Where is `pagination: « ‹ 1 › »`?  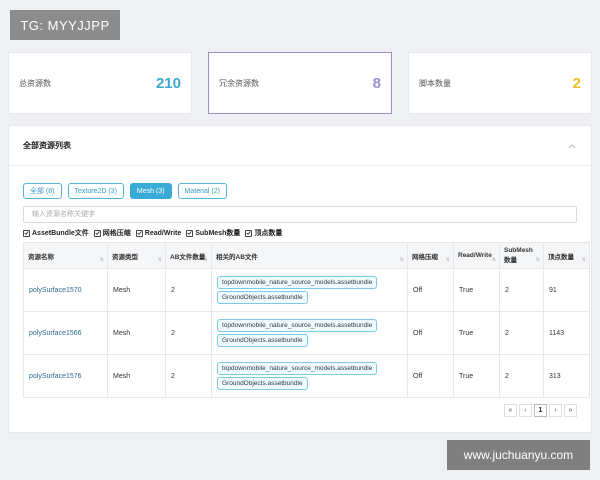 pagination: « ‹ 1 › » is located at coordinates (540, 410).